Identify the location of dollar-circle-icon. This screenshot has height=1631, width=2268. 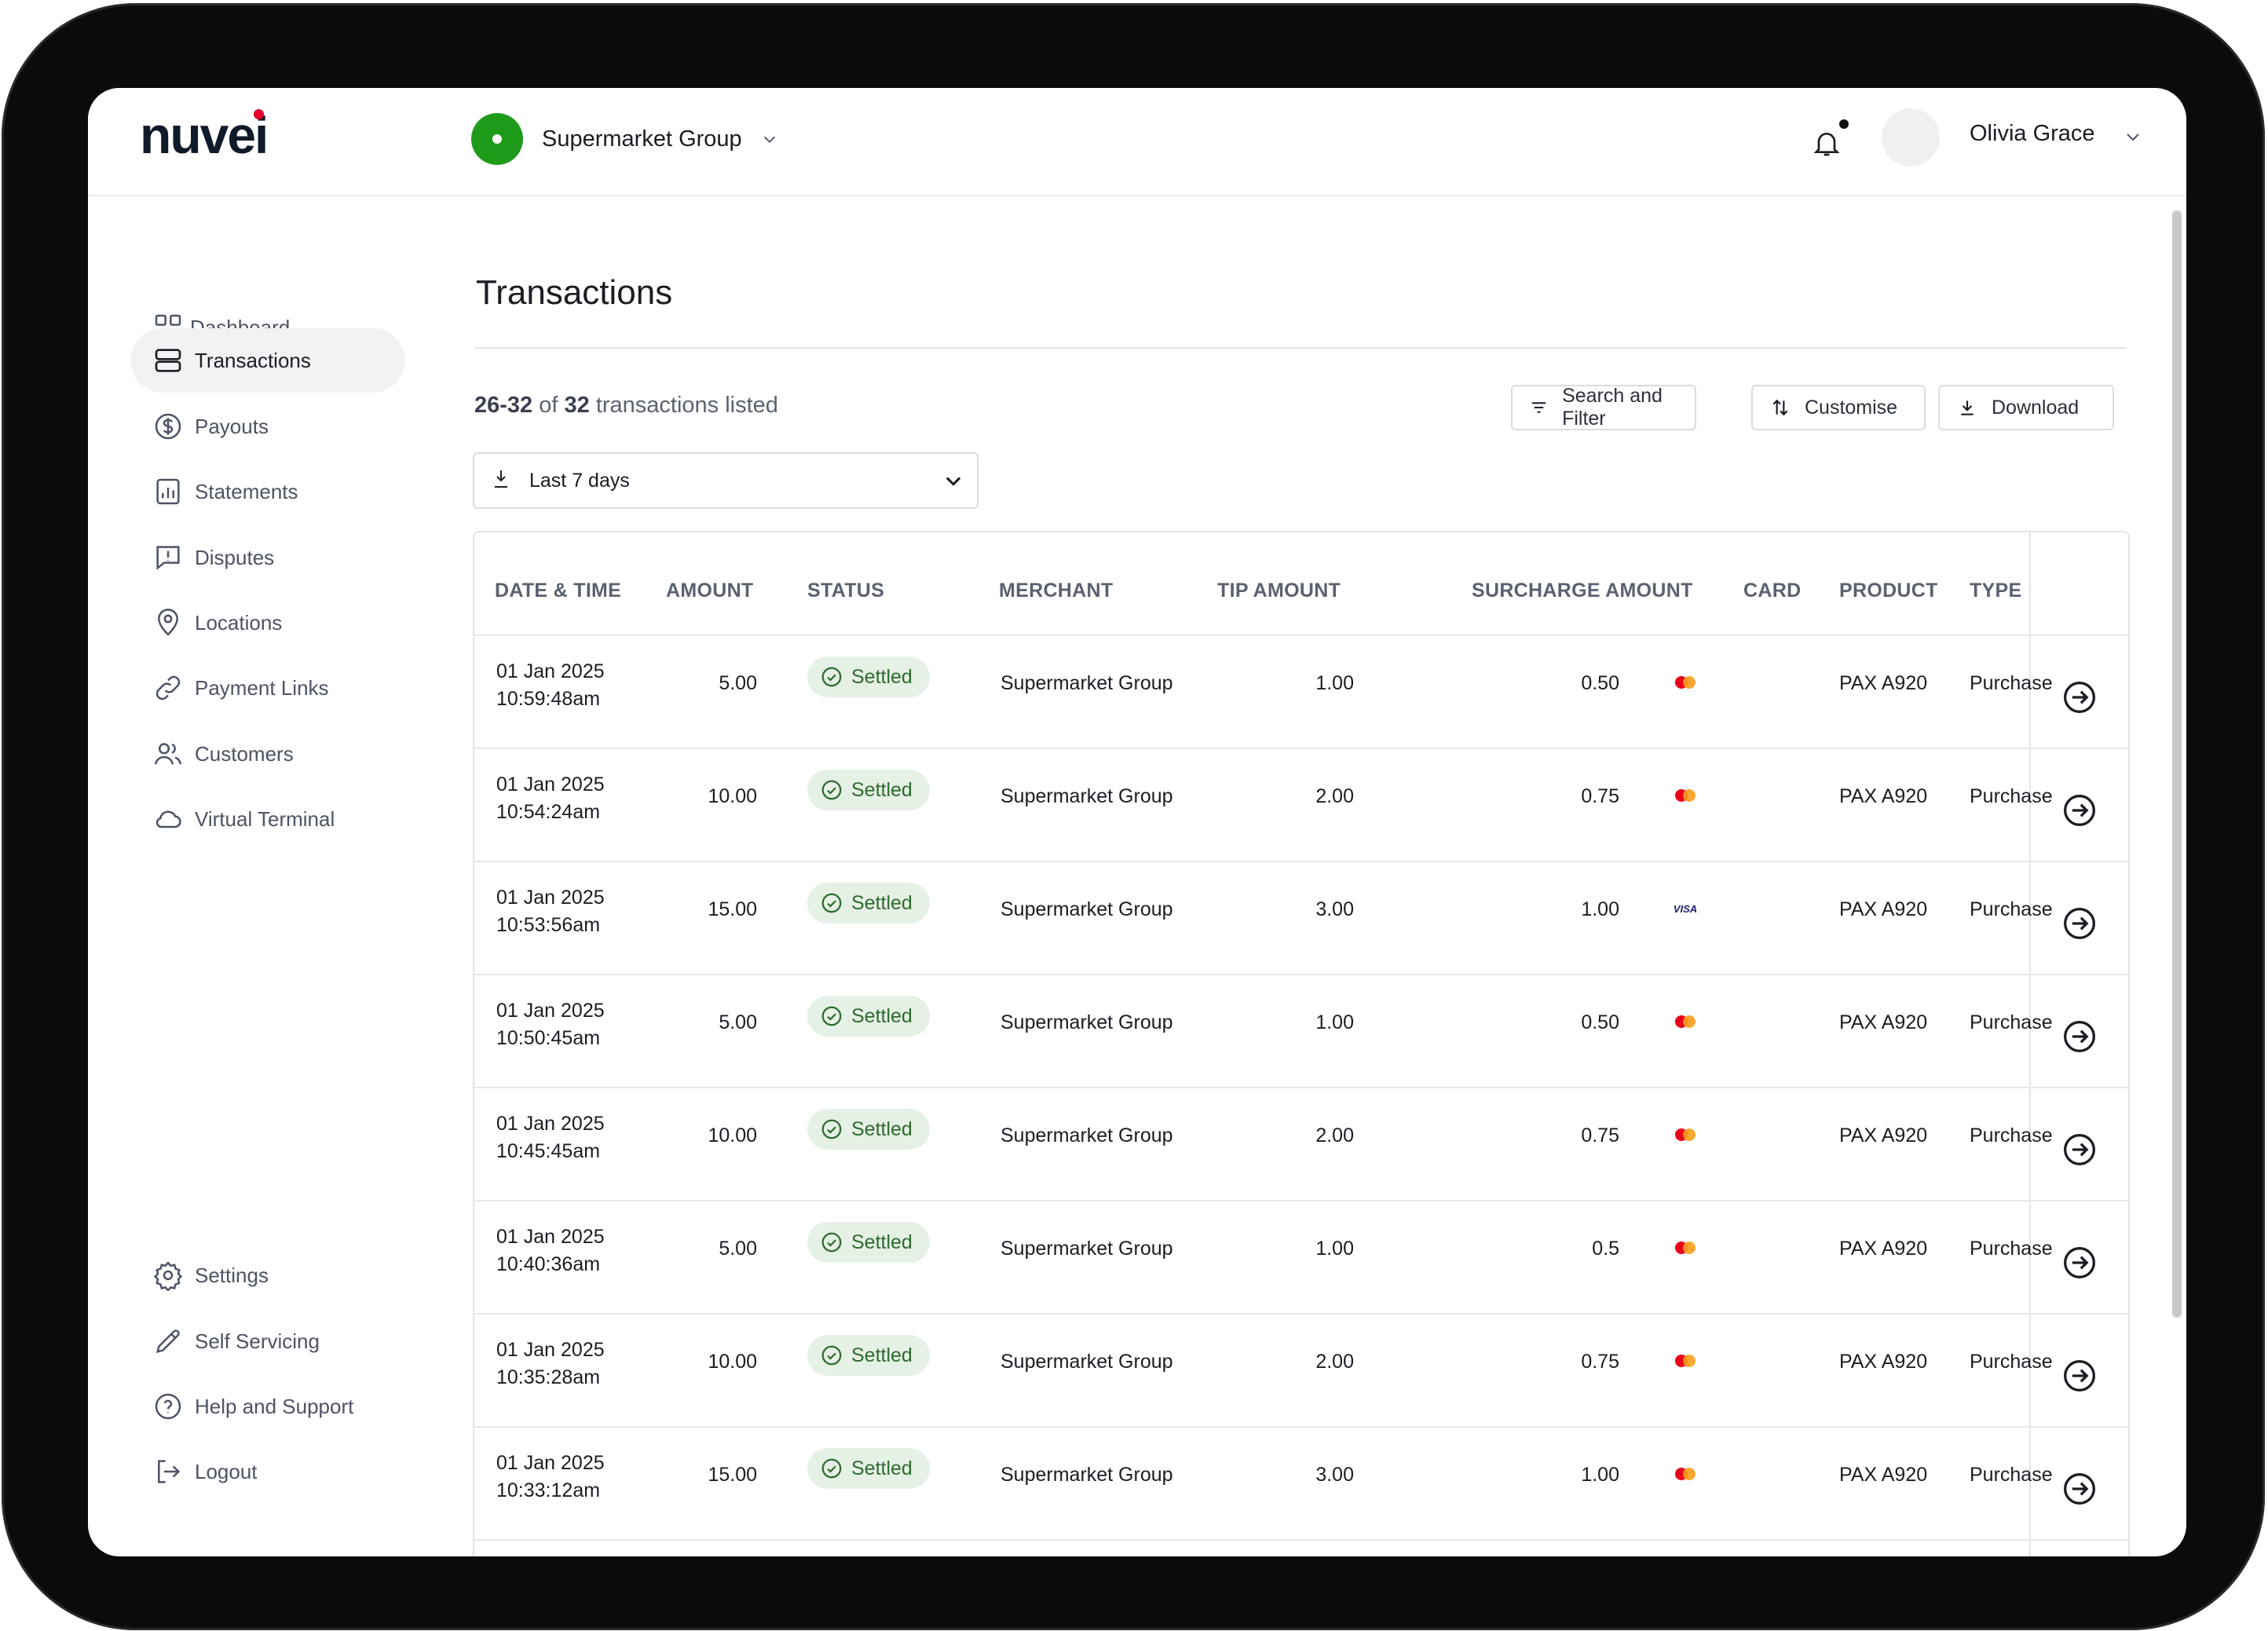
(168, 426).